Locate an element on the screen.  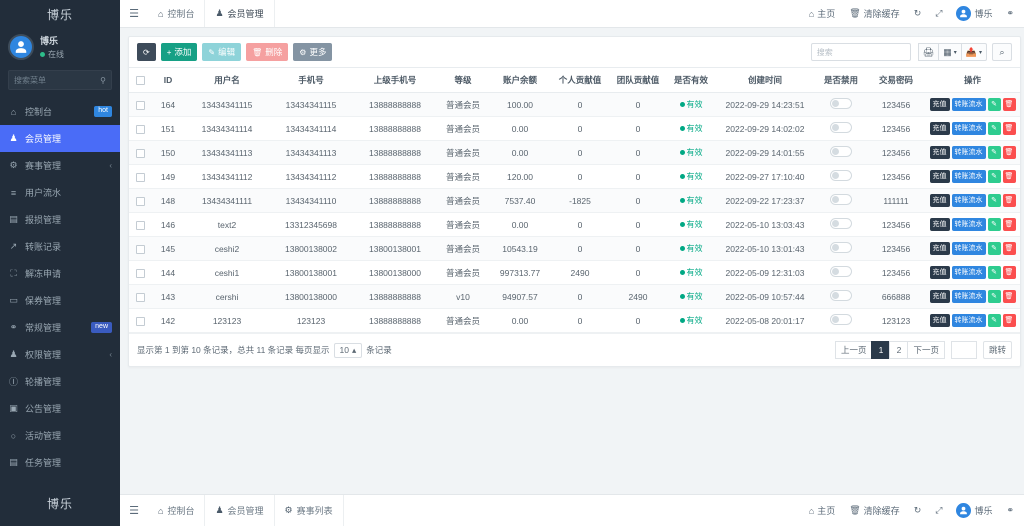
bottombar-settings-button: ⚭ is located at coordinates (1010, 511).